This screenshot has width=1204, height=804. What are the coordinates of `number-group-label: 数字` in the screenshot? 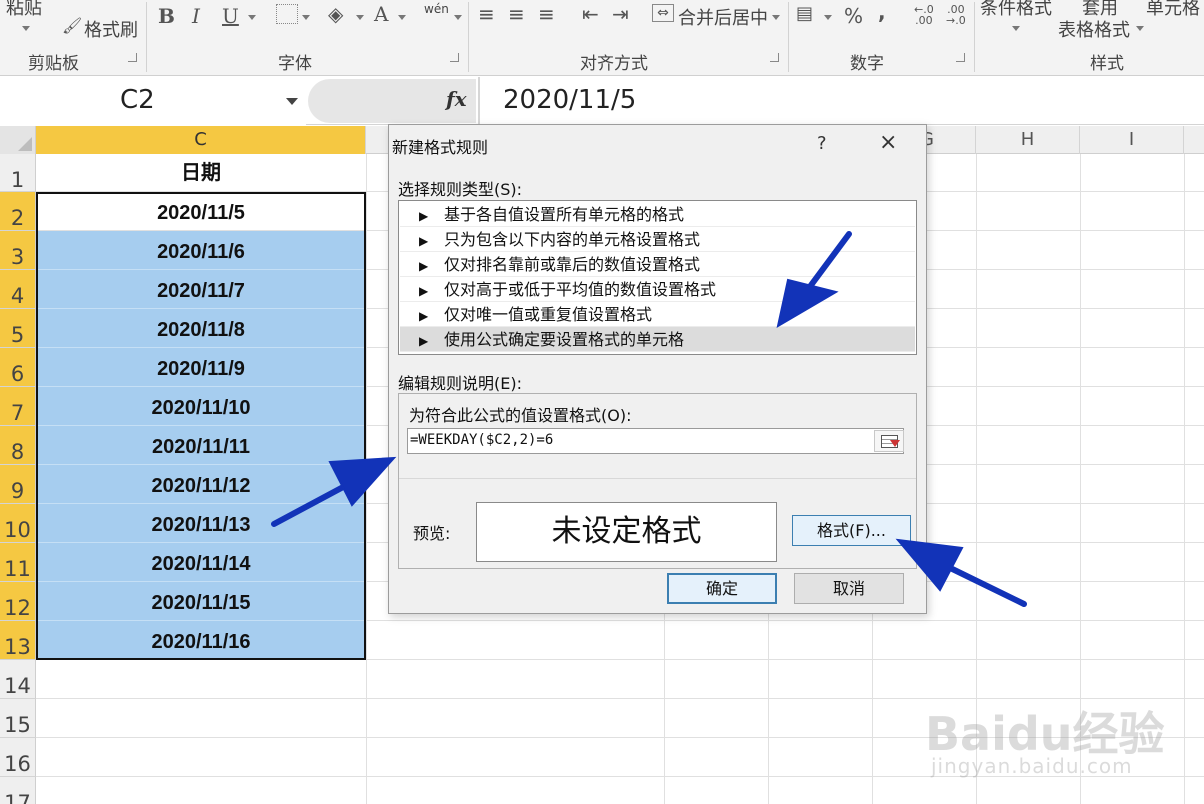 It's located at (867, 64).